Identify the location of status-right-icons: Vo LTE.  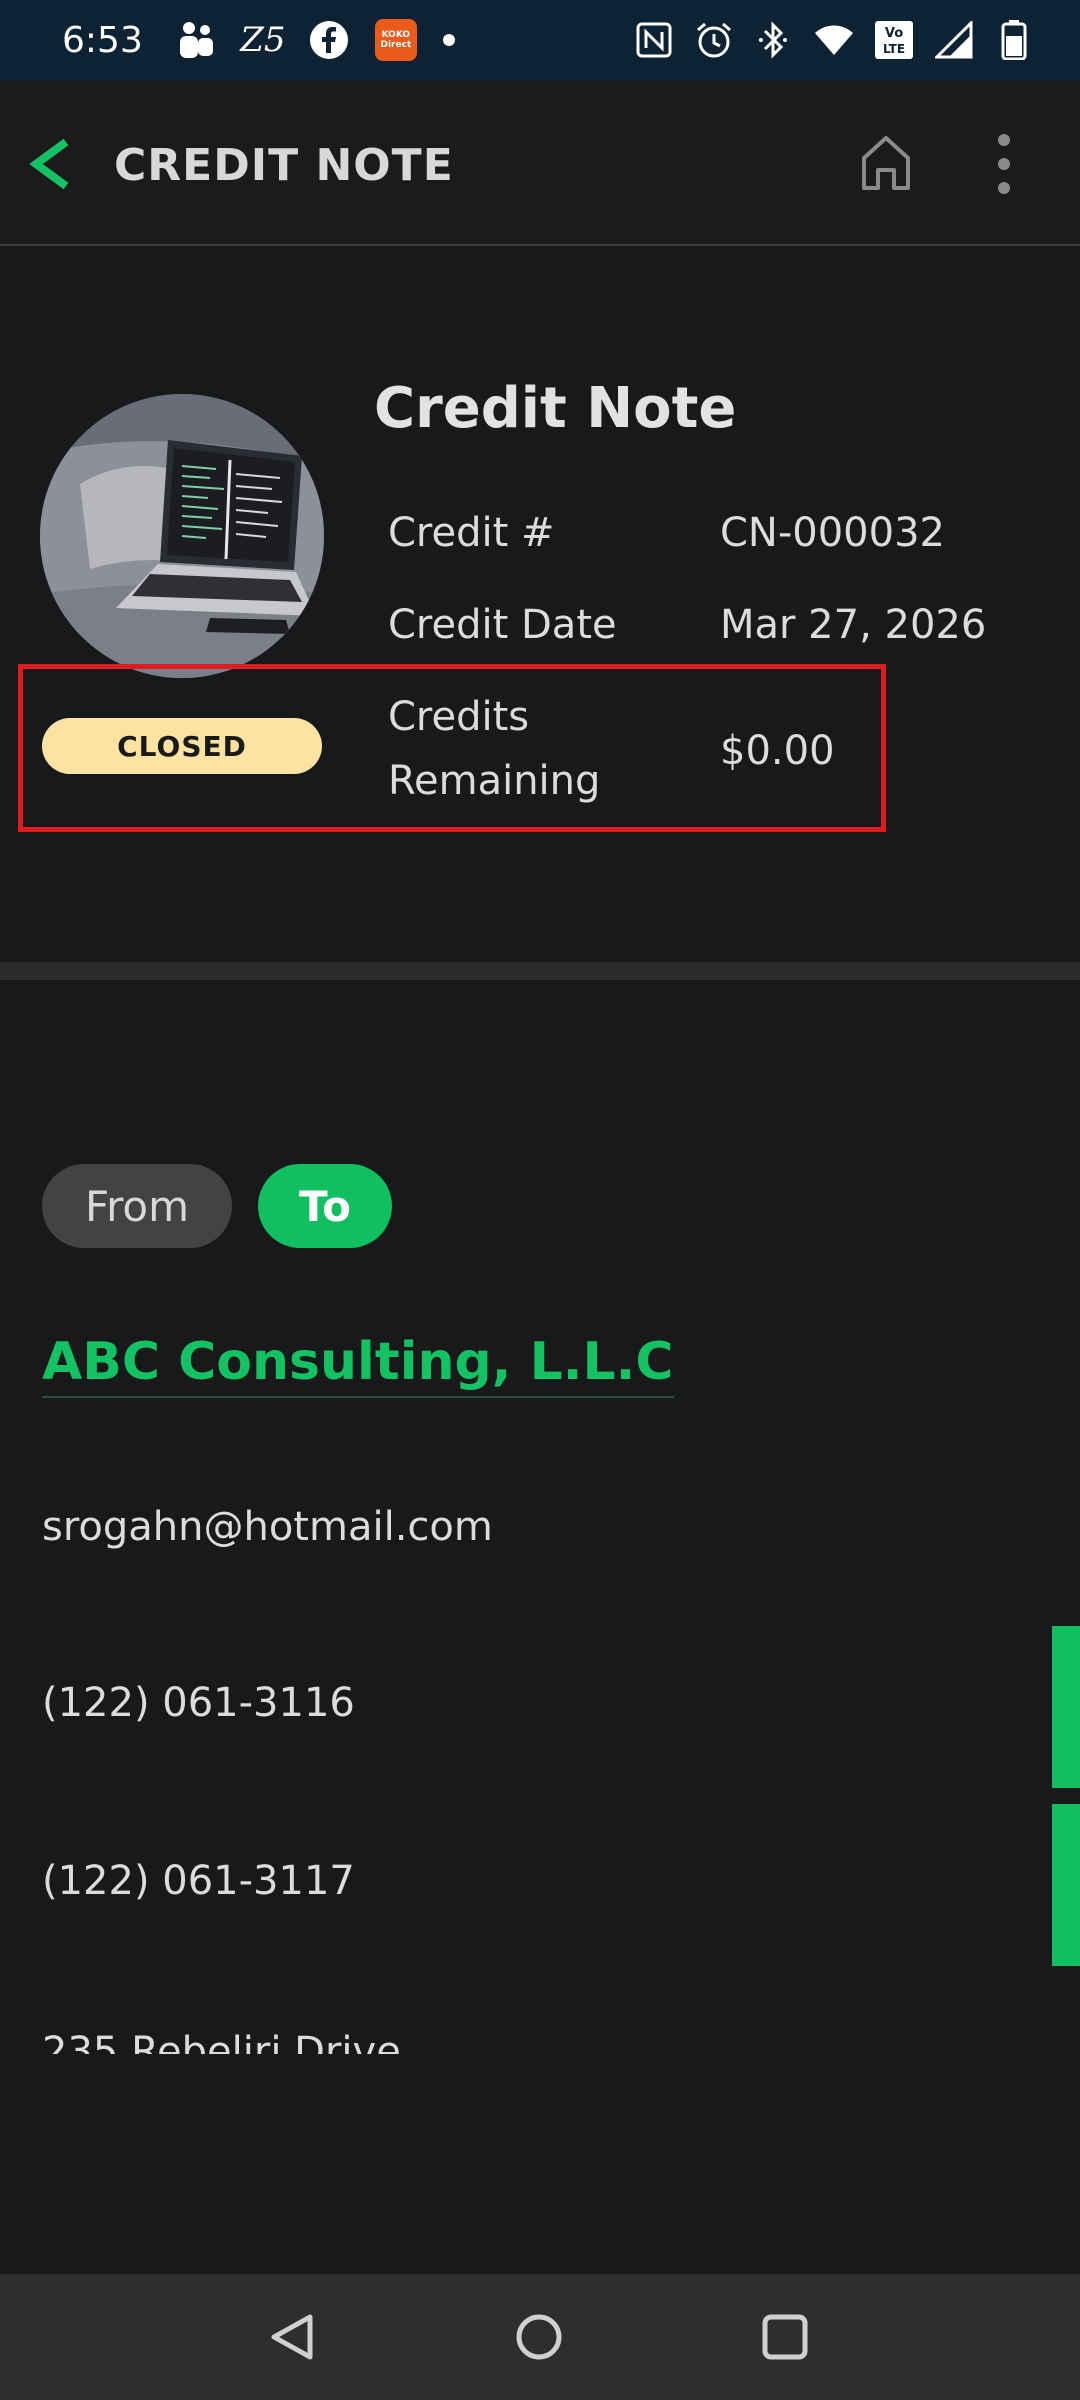
(834, 40).